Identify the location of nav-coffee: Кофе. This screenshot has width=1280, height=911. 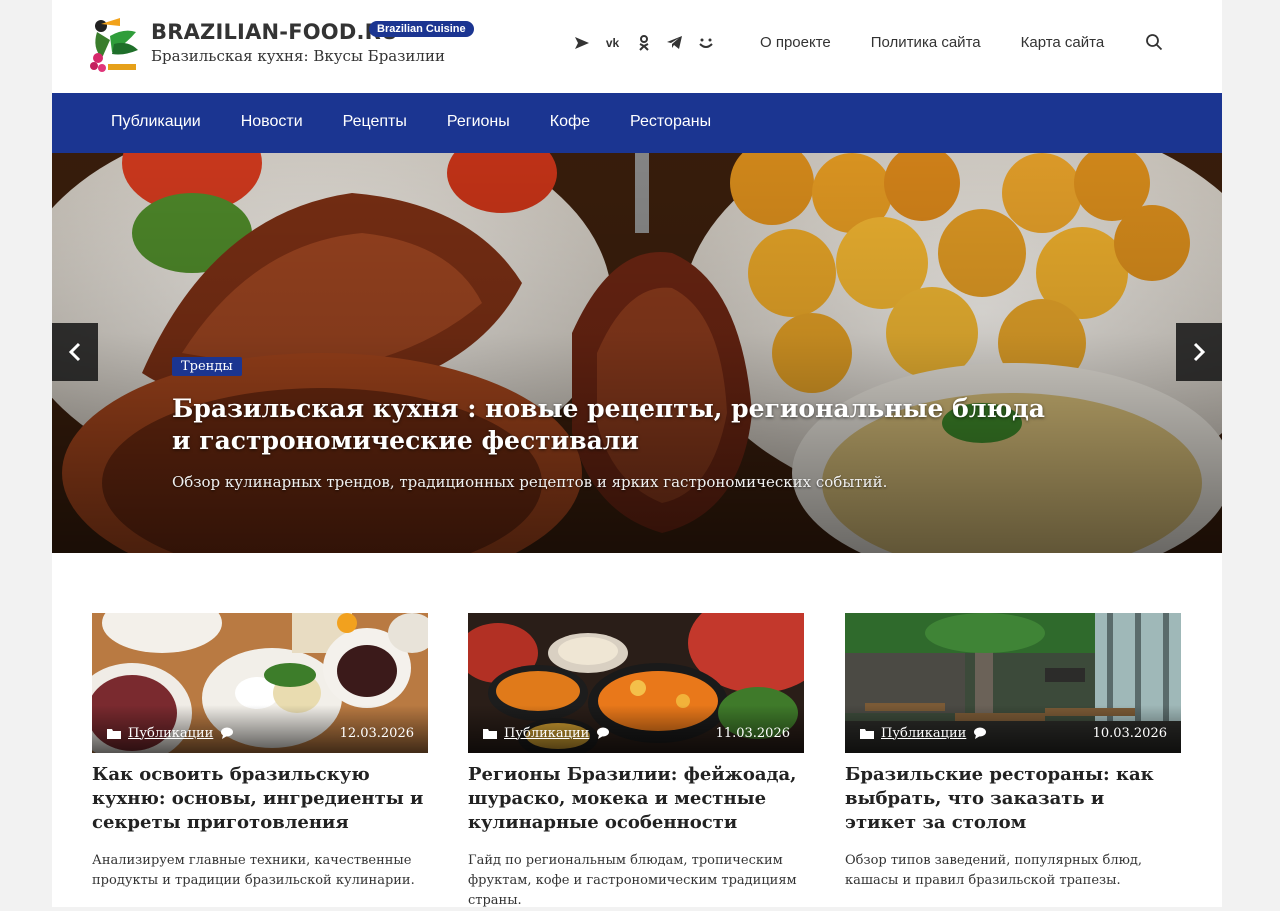
(570, 122).